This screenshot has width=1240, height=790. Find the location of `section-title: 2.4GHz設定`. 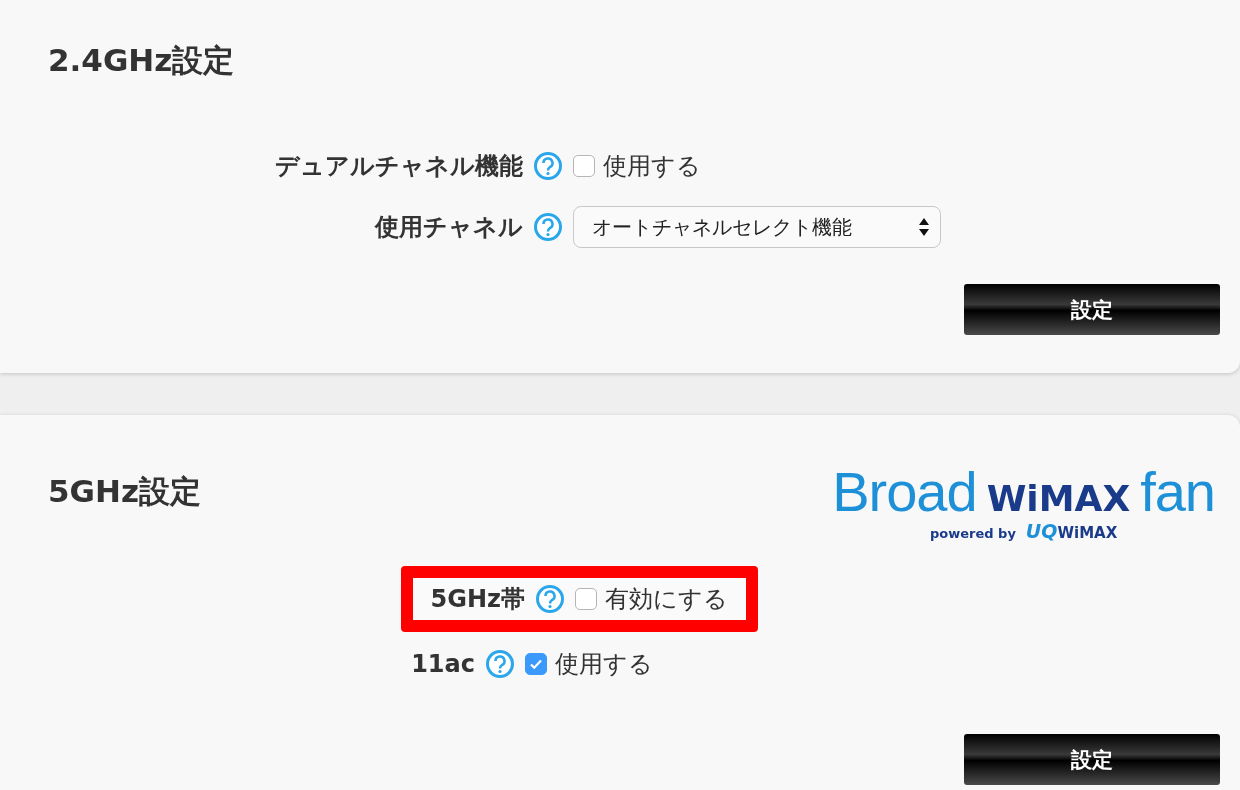

section-title: 2.4GHz設定 is located at coordinates (141, 60).